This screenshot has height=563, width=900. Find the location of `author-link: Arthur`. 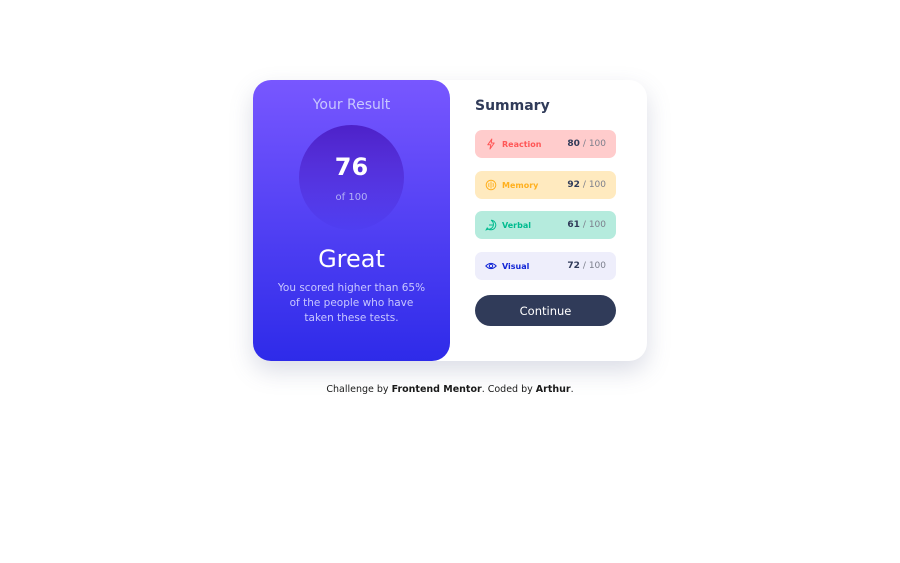

author-link: Arthur is located at coordinates (553, 389).